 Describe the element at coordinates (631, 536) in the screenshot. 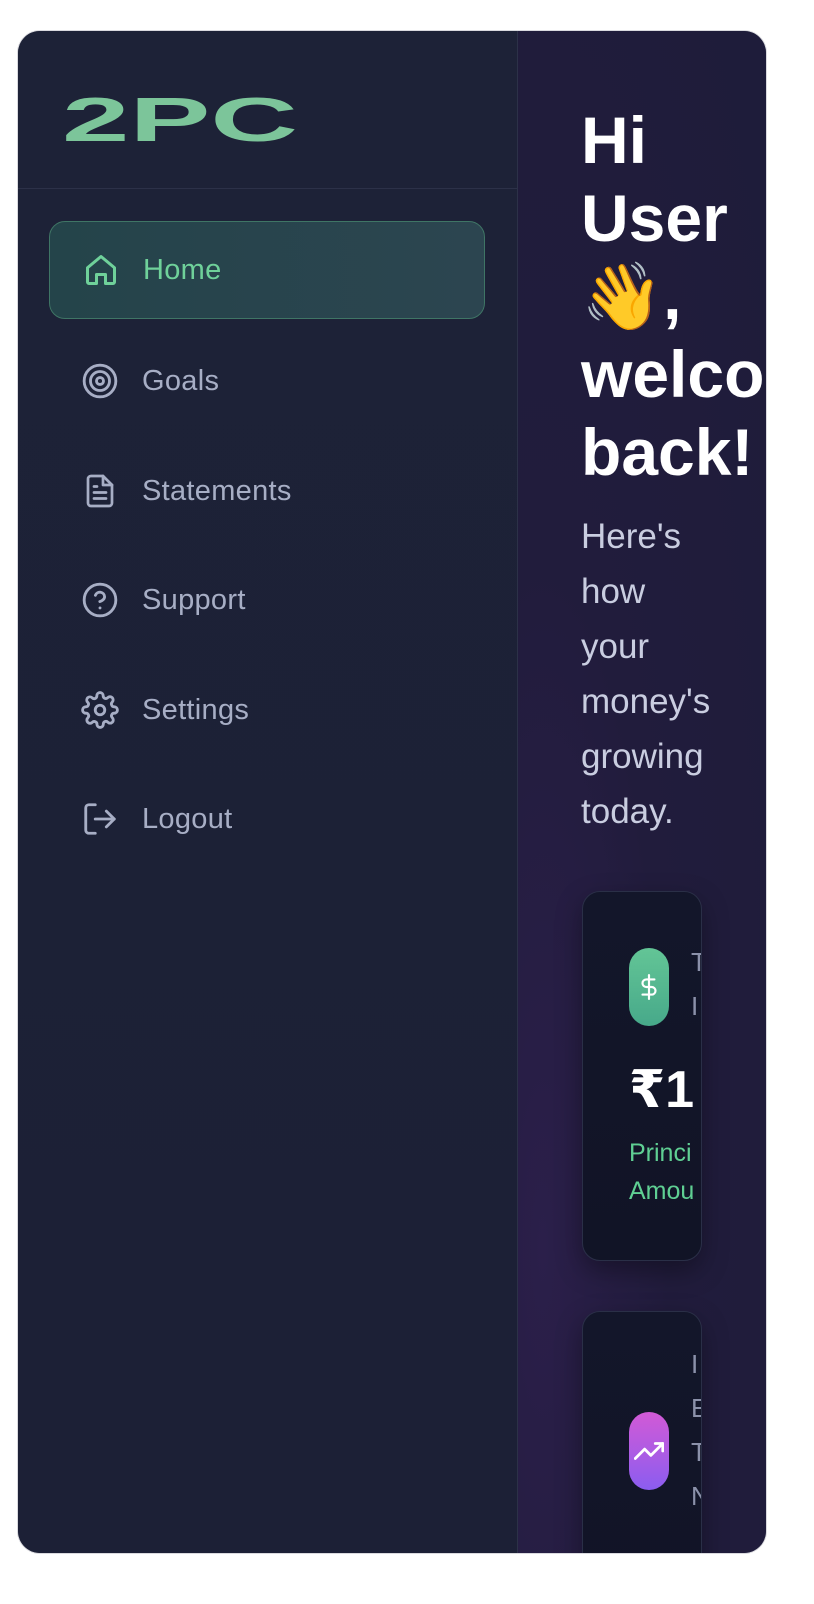

I see `subtitle-line: Here's` at that location.